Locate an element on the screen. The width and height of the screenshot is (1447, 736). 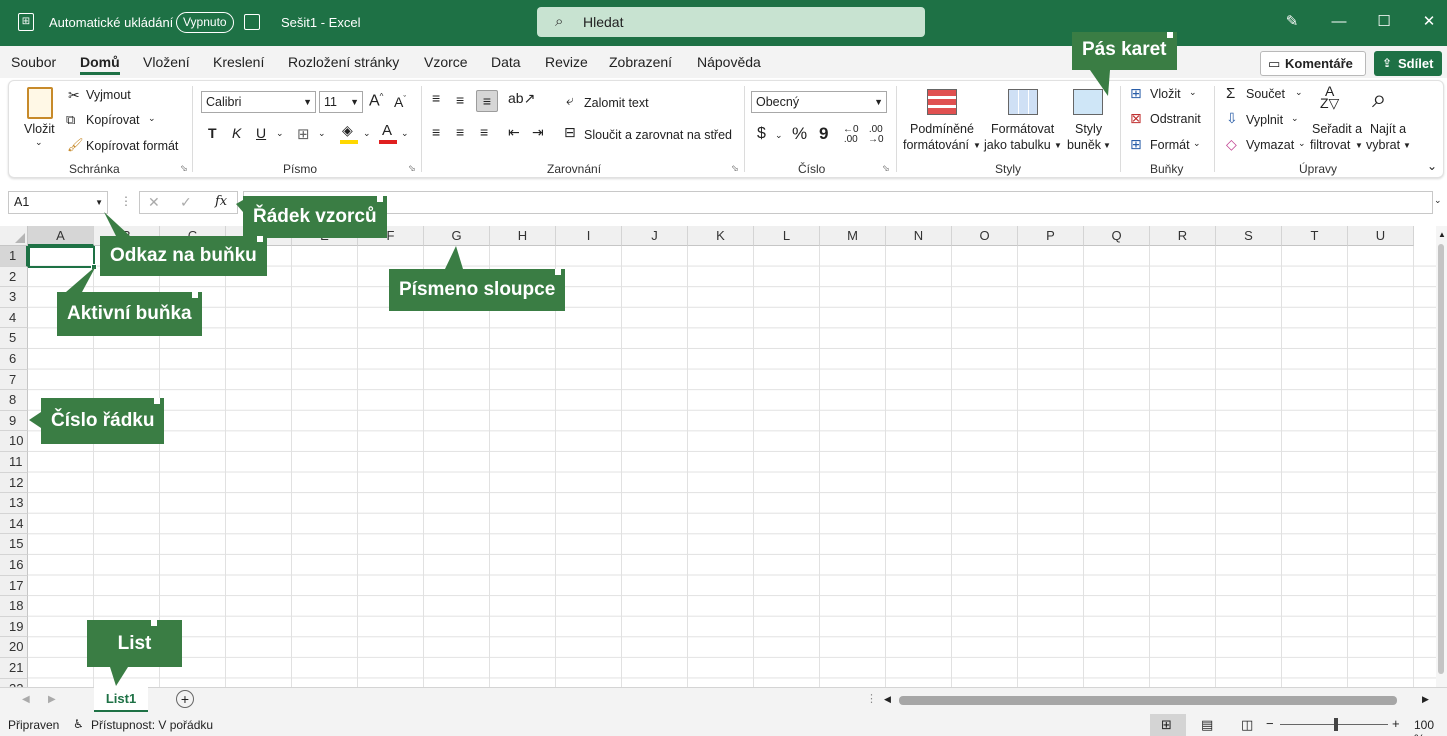
pointer-sheet is located at coordinates (119, 676).